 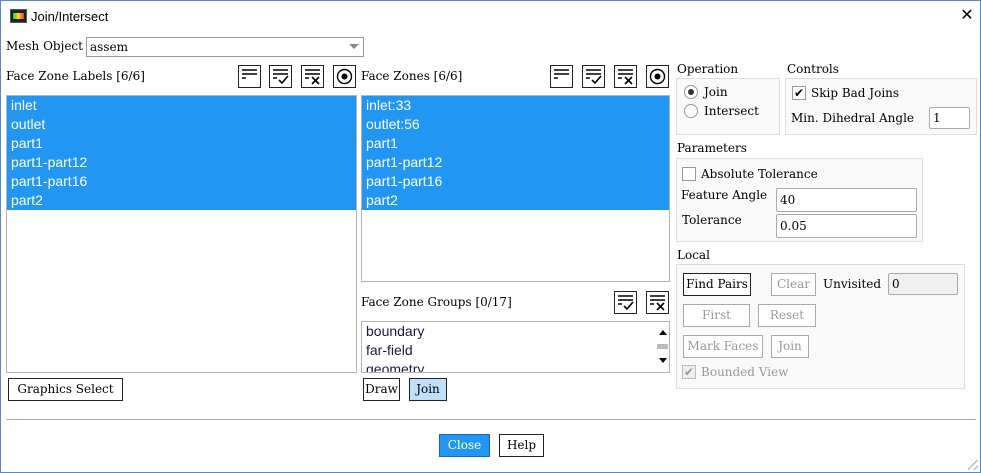 What do you see at coordinates (225, 47) in the screenshot?
I see `mesh-object-dropdown: assem` at bounding box center [225, 47].